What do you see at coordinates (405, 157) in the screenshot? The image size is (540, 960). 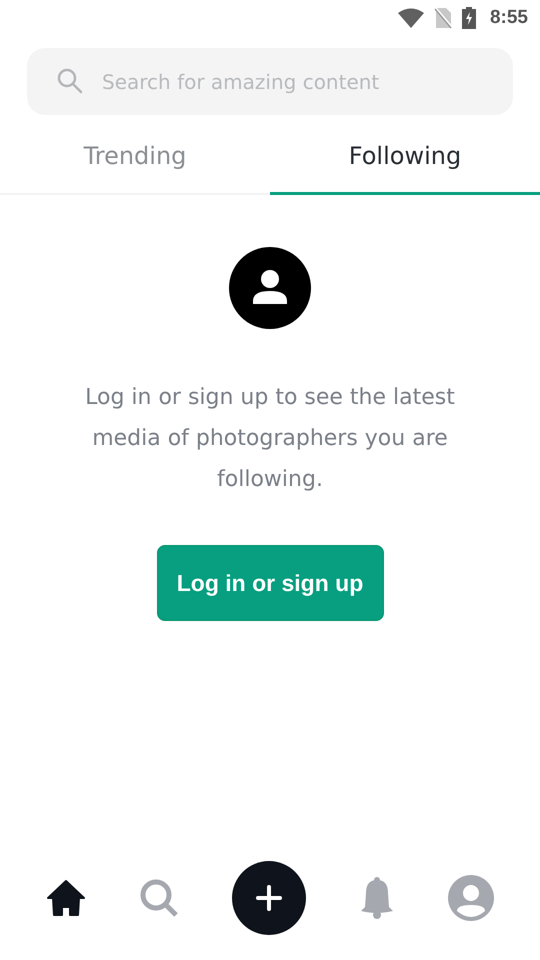 I see `tab: Following` at bounding box center [405, 157].